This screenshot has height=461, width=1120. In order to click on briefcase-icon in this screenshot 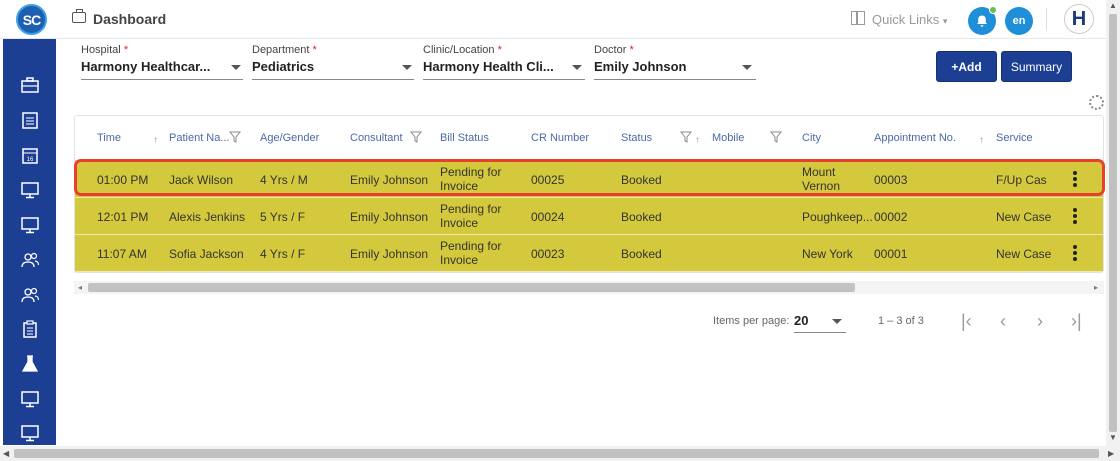, I will do `click(30, 85)`.